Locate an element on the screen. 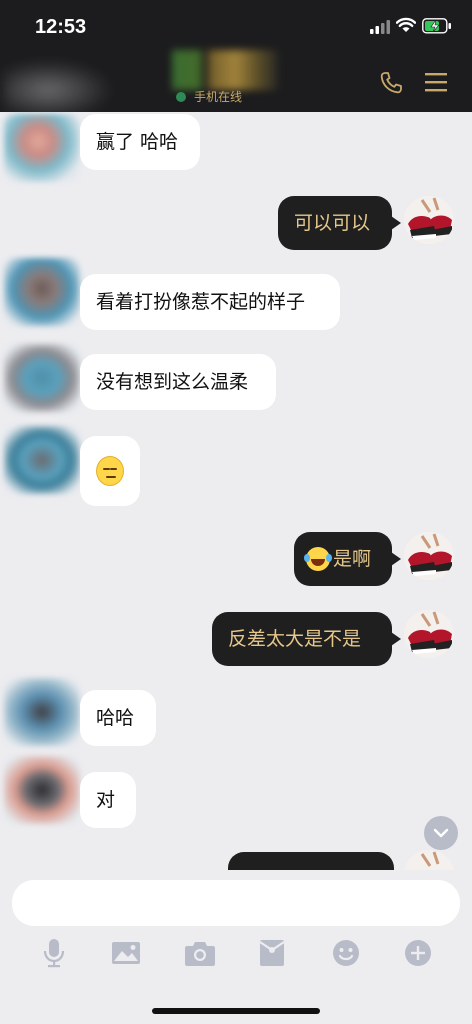 This screenshot has width=472, height=1024. input-toolbar is located at coordinates (236, 954).